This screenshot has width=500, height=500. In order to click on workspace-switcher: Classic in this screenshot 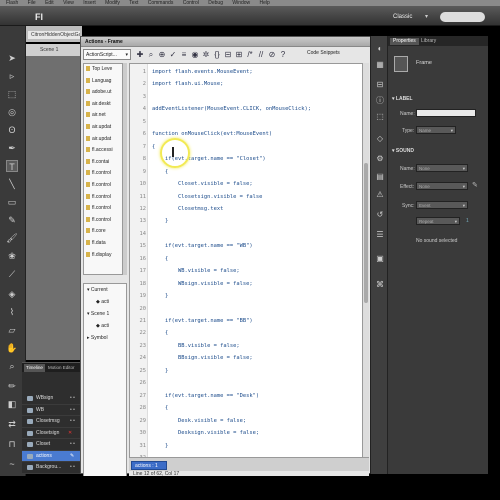, I will do `click(402, 17)`.